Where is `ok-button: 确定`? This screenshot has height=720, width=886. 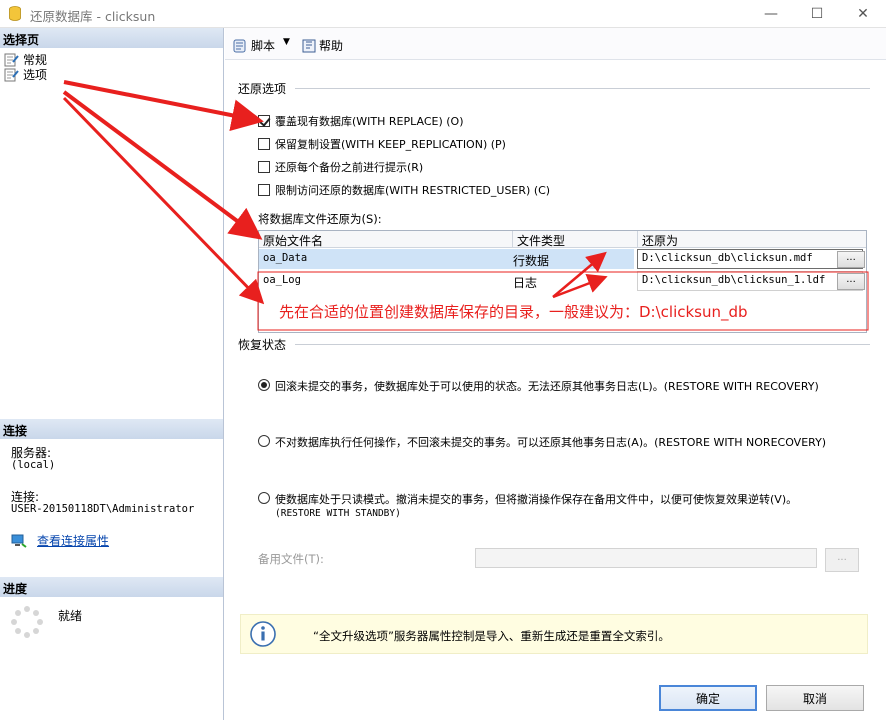
ok-button: 确定 is located at coordinates (708, 698).